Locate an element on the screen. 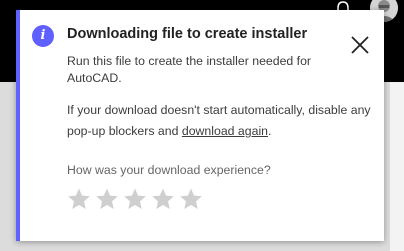 The width and height of the screenshot is (404, 251). star-rating is located at coordinates (135, 199).